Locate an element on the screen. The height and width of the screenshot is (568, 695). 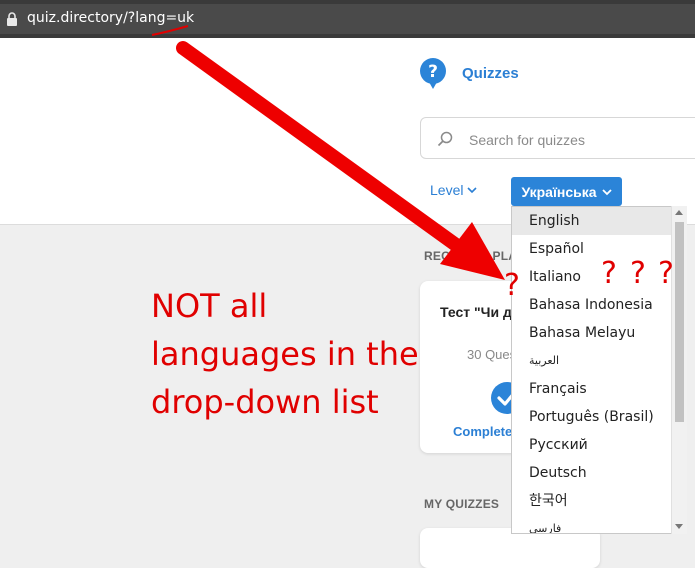
my-quizzes-label: MY QUIZZES is located at coordinates (462, 504).